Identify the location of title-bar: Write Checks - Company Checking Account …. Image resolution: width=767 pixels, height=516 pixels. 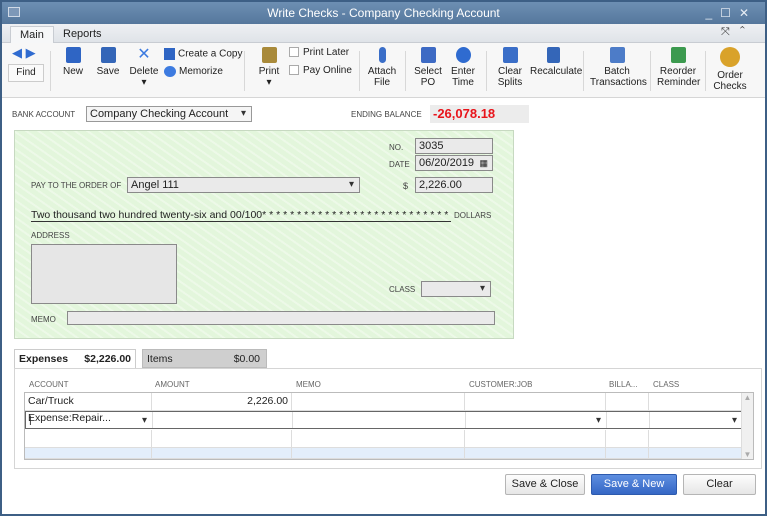
(383, 13).